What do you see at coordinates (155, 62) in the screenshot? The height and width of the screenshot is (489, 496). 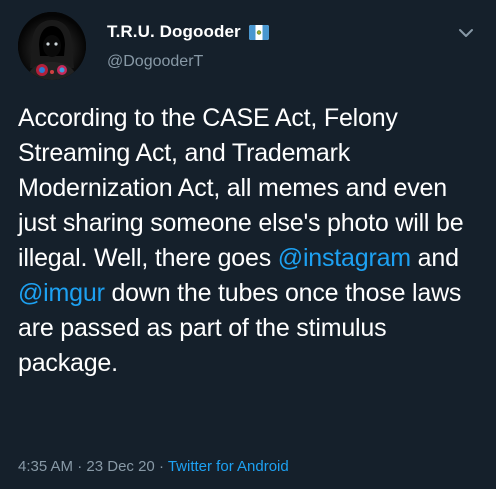 I see `user-handle: @DogooderT` at bounding box center [155, 62].